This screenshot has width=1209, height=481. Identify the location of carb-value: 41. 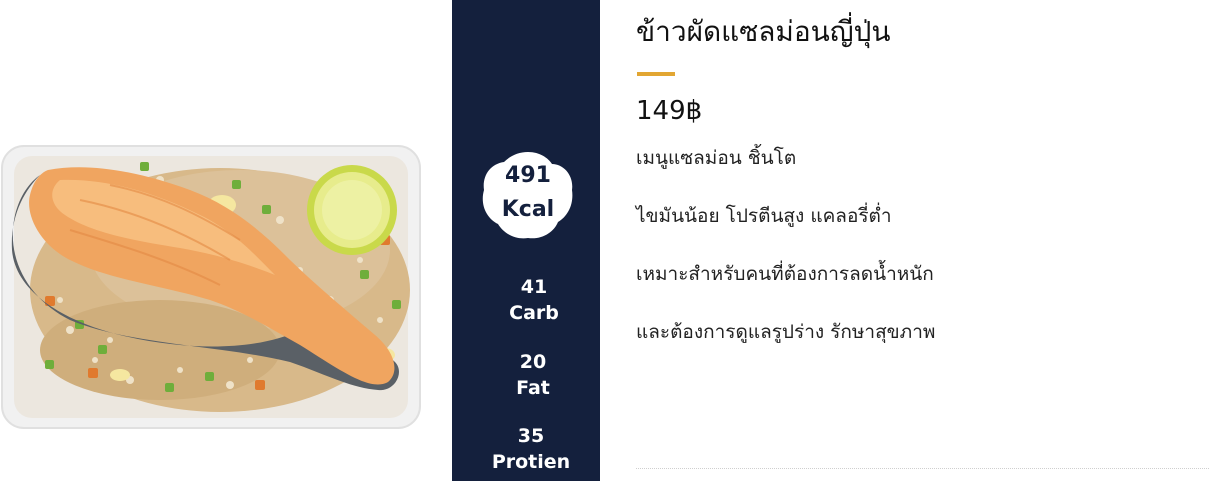
(534, 287).